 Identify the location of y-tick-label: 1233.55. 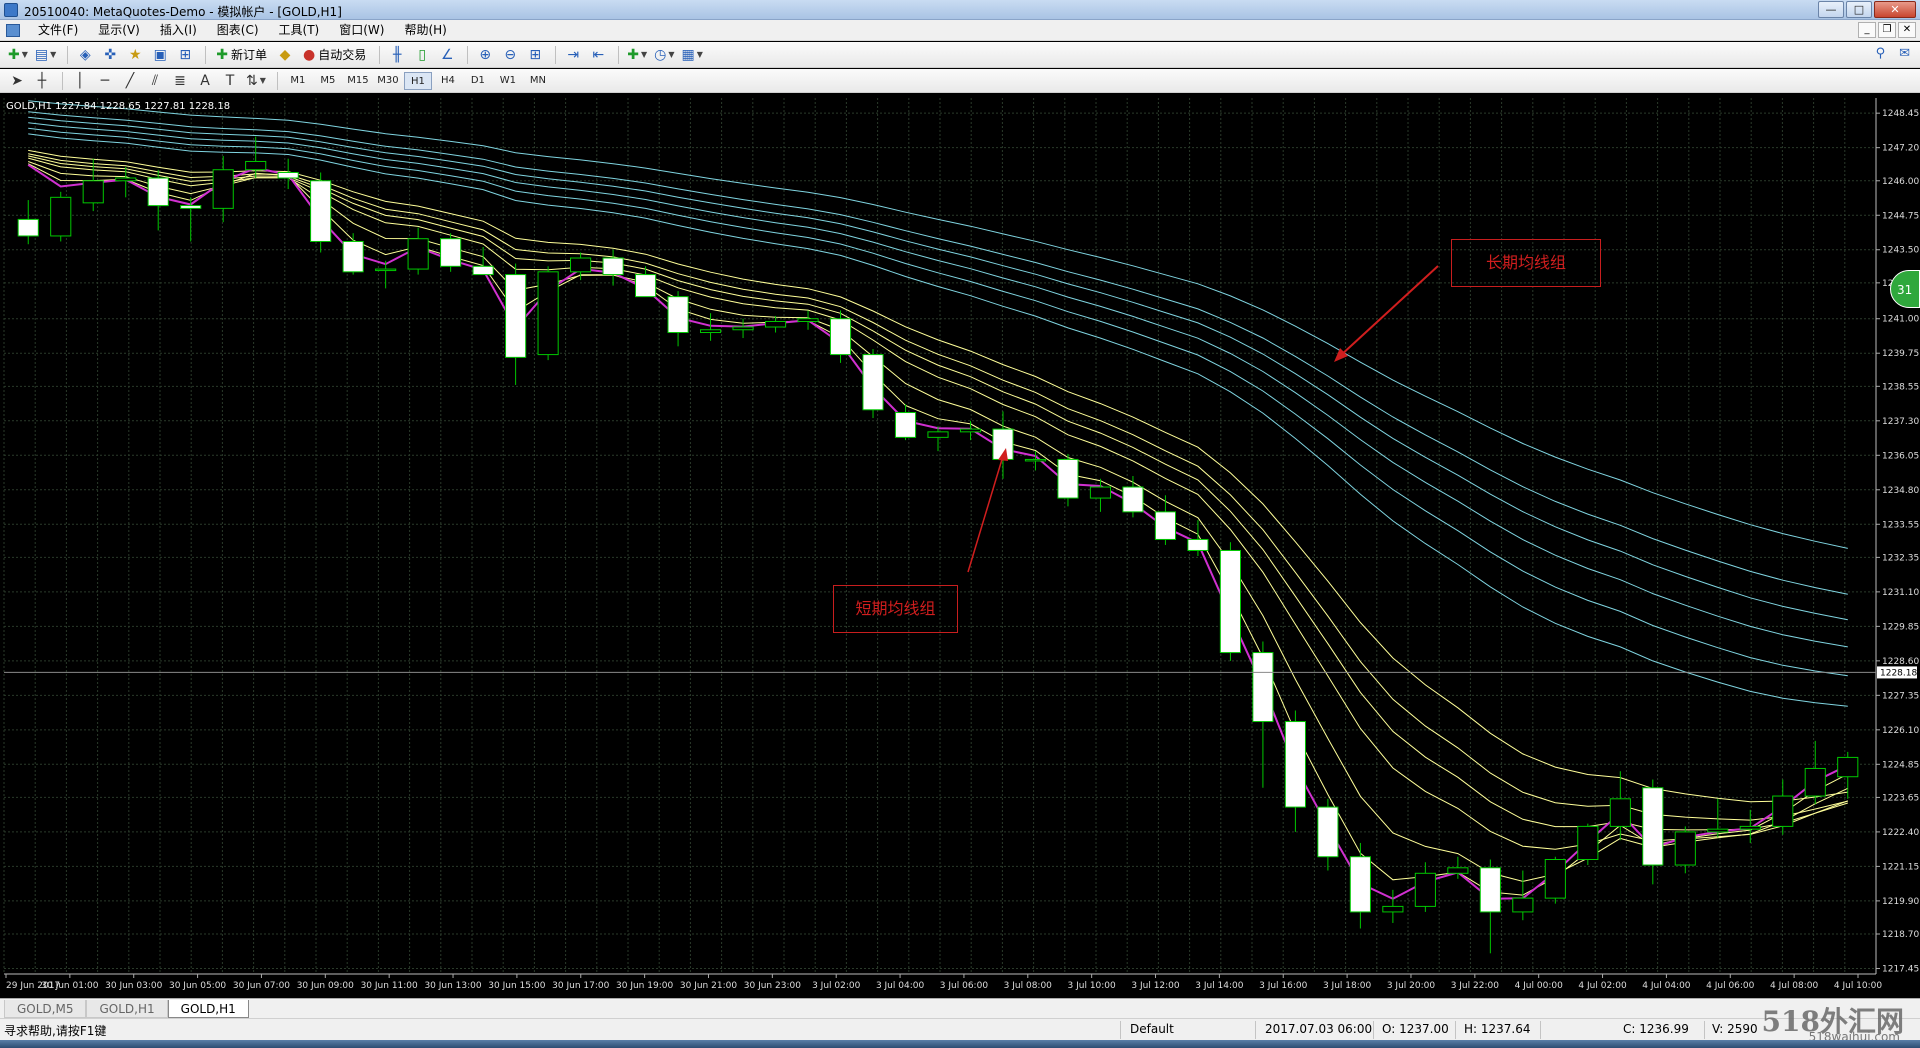
(1900, 525).